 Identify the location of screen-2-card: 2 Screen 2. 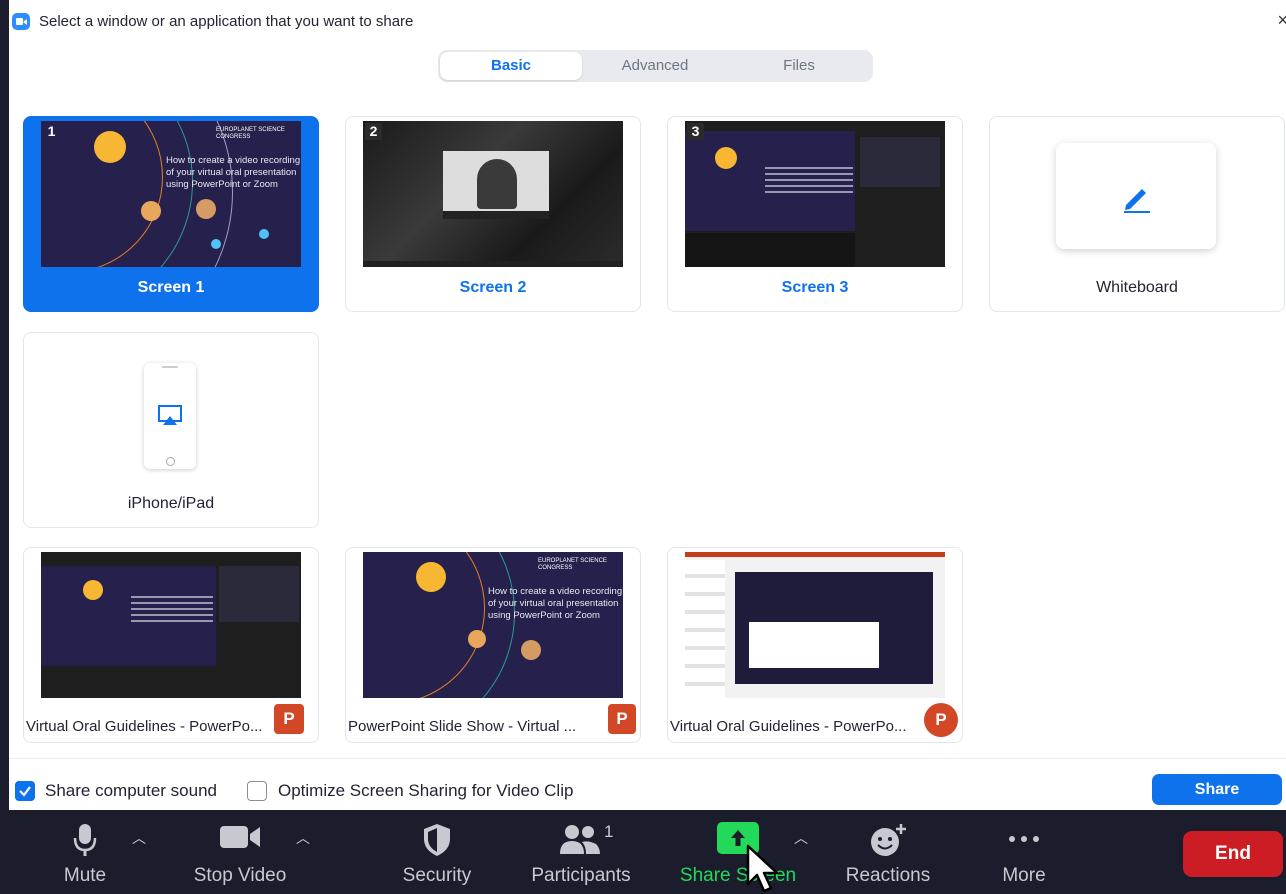
(493, 214).